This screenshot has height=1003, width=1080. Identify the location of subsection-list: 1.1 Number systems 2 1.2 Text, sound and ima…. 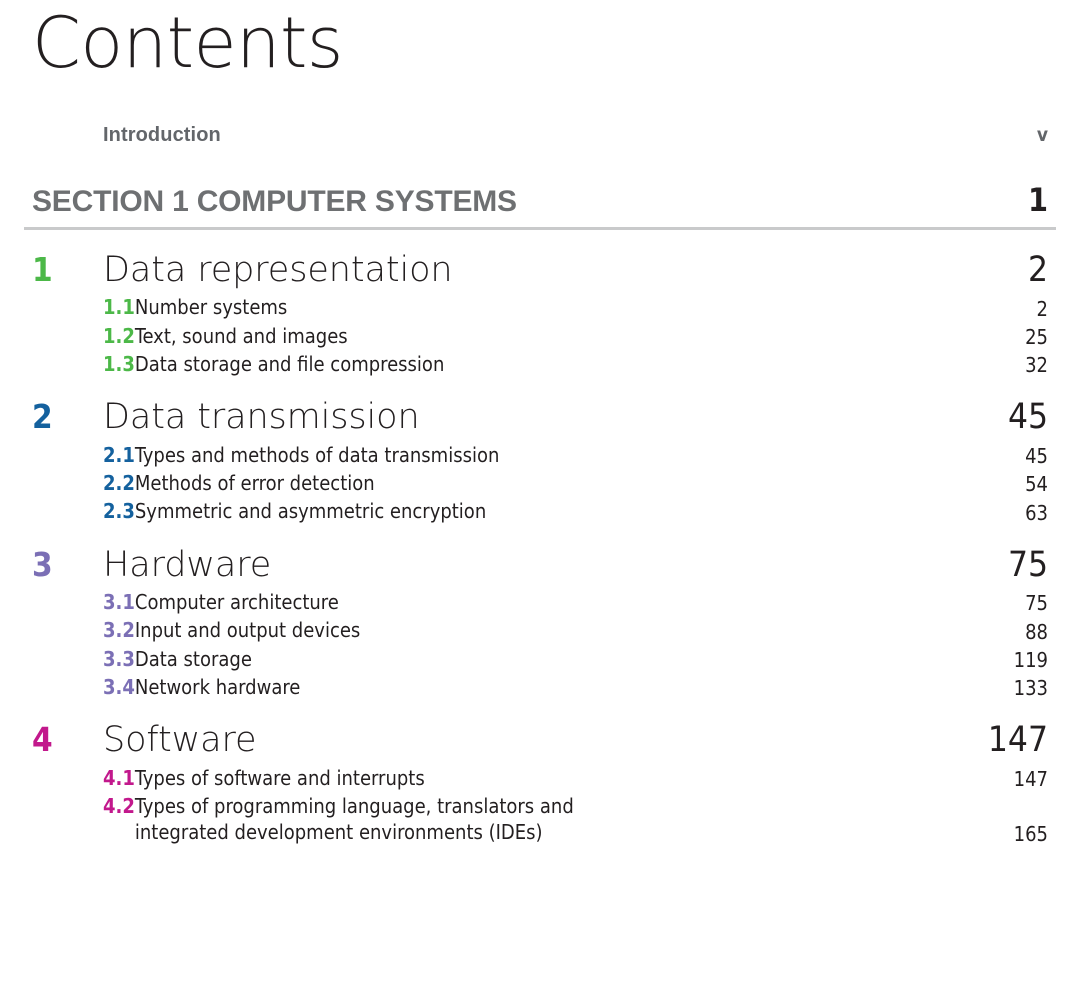
(540, 335).